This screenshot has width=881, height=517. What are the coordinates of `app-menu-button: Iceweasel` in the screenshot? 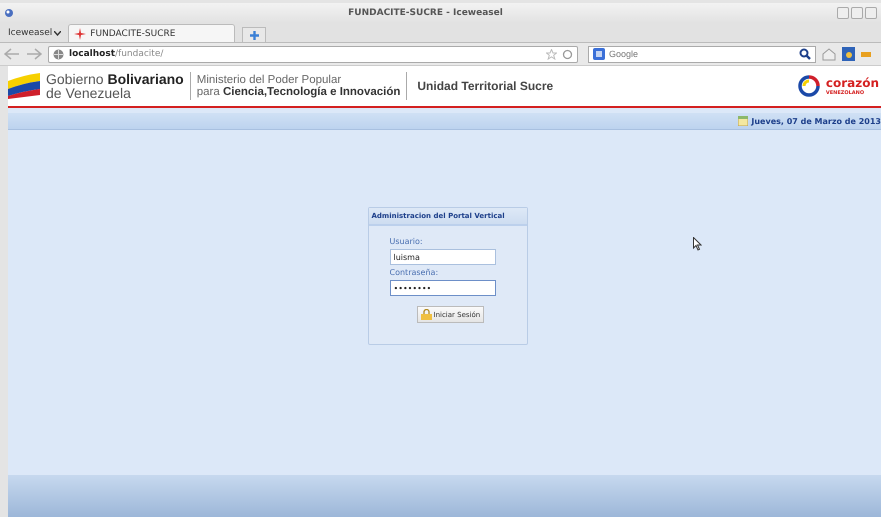 It's located at (35, 35).